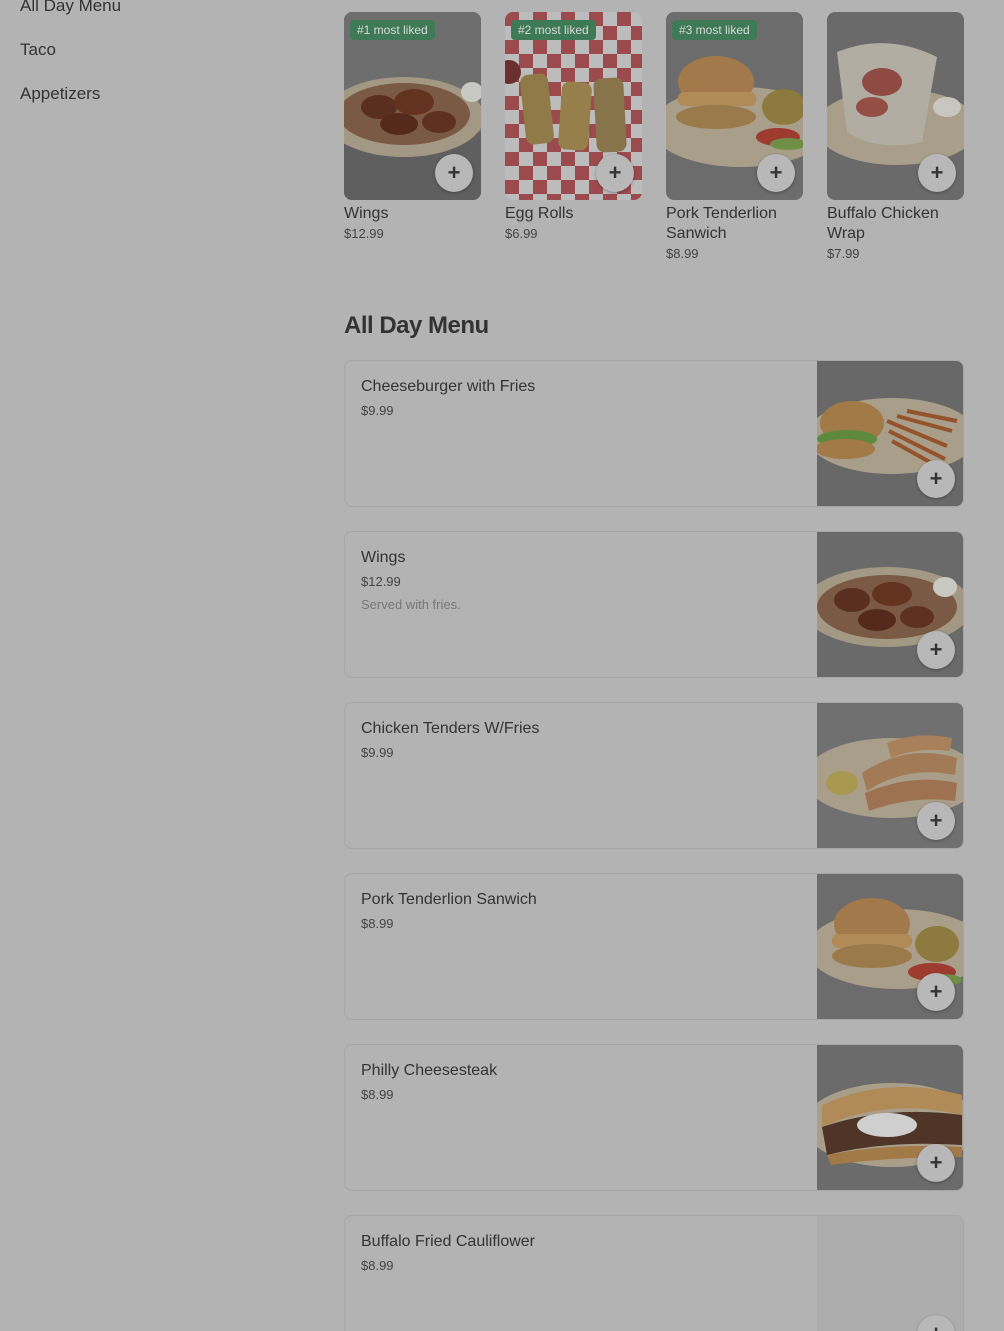 Image resolution: width=1004 pixels, height=1331 pixels. What do you see at coordinates (895, 106) in the screenshot?
I see `food-image: +` at bounding box center [895, 106].